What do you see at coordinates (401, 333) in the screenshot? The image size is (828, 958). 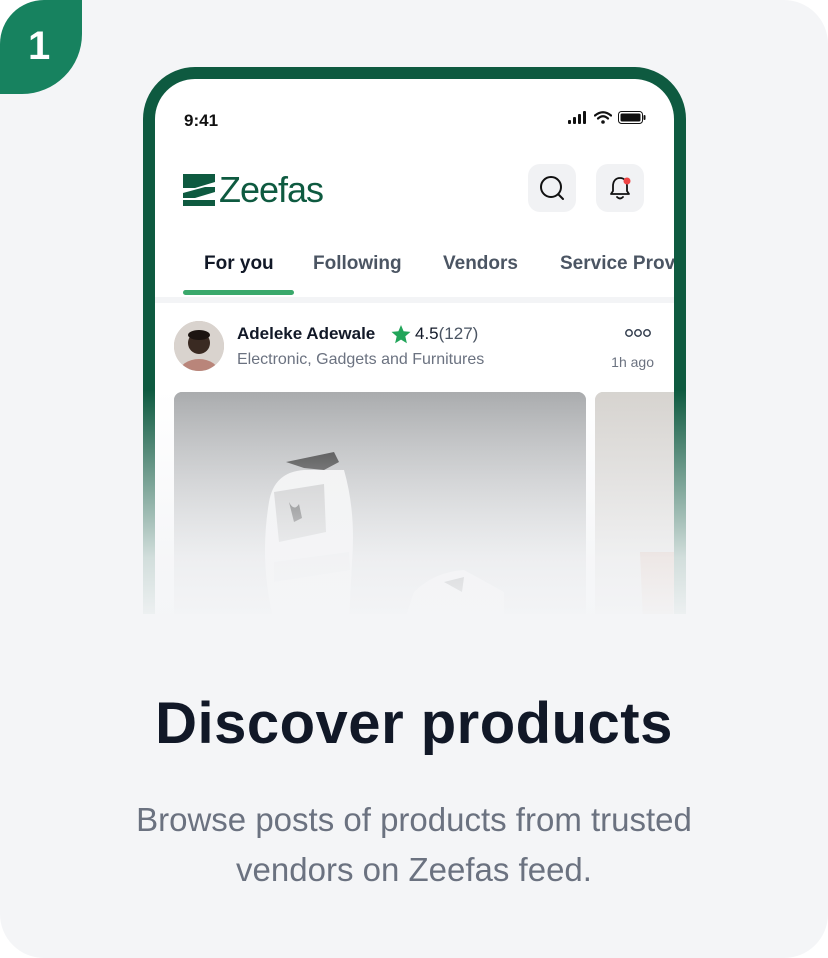 I see `star-icon` at bounding box center [401, 333].